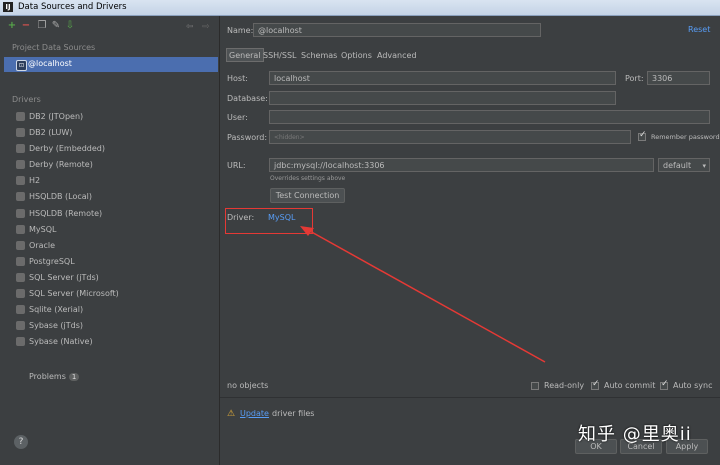 The width and height of the screenshot is (720, 465). I want to click on driver-item-label: SQL Server (Microsoft), so click(74, 294).